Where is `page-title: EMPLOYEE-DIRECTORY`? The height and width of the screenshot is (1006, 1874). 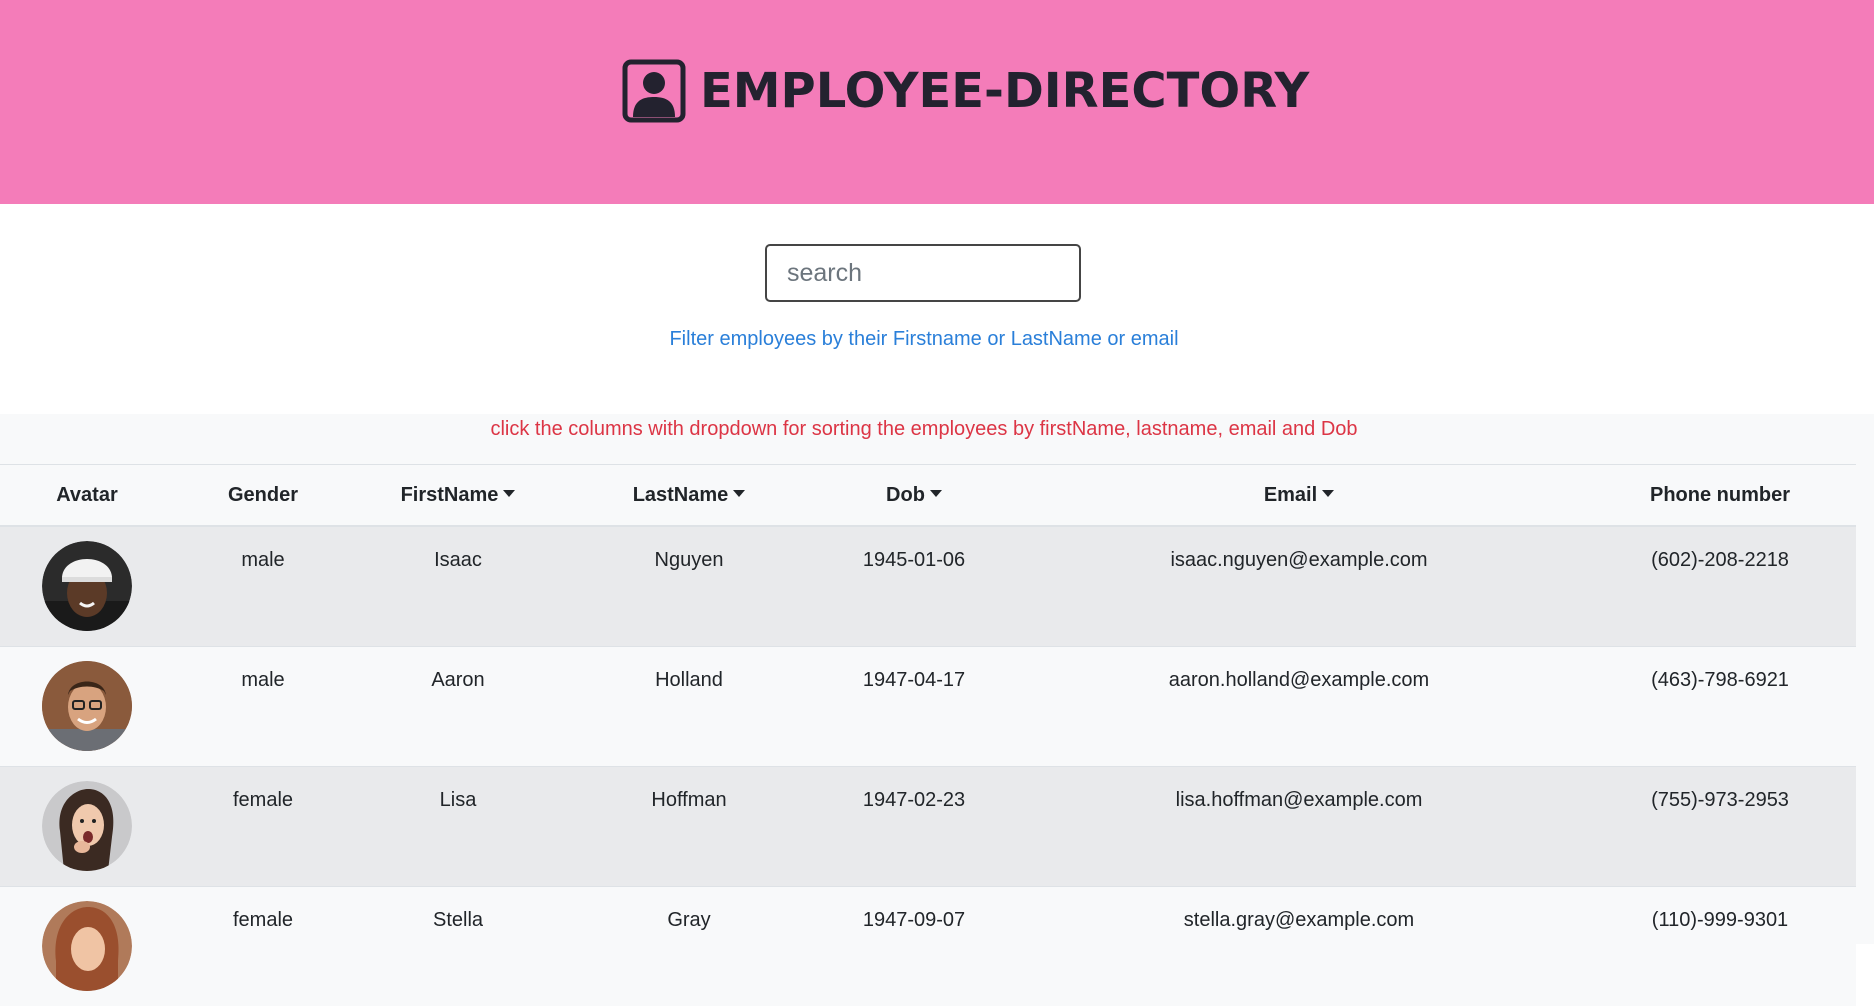
page-title: EMPLOYEE-DIRECTORY is located at coordinates (1005, 91).